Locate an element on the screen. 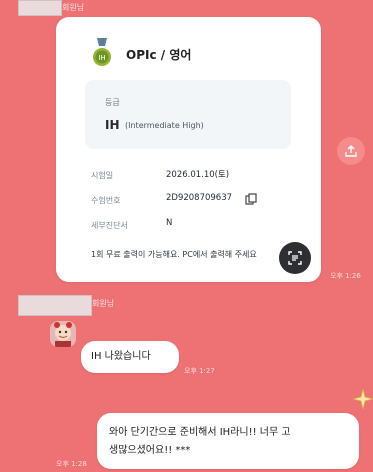 The width and height of the screenshot is (373, 472). svg-text: IH is located at coordinates (101, 58).